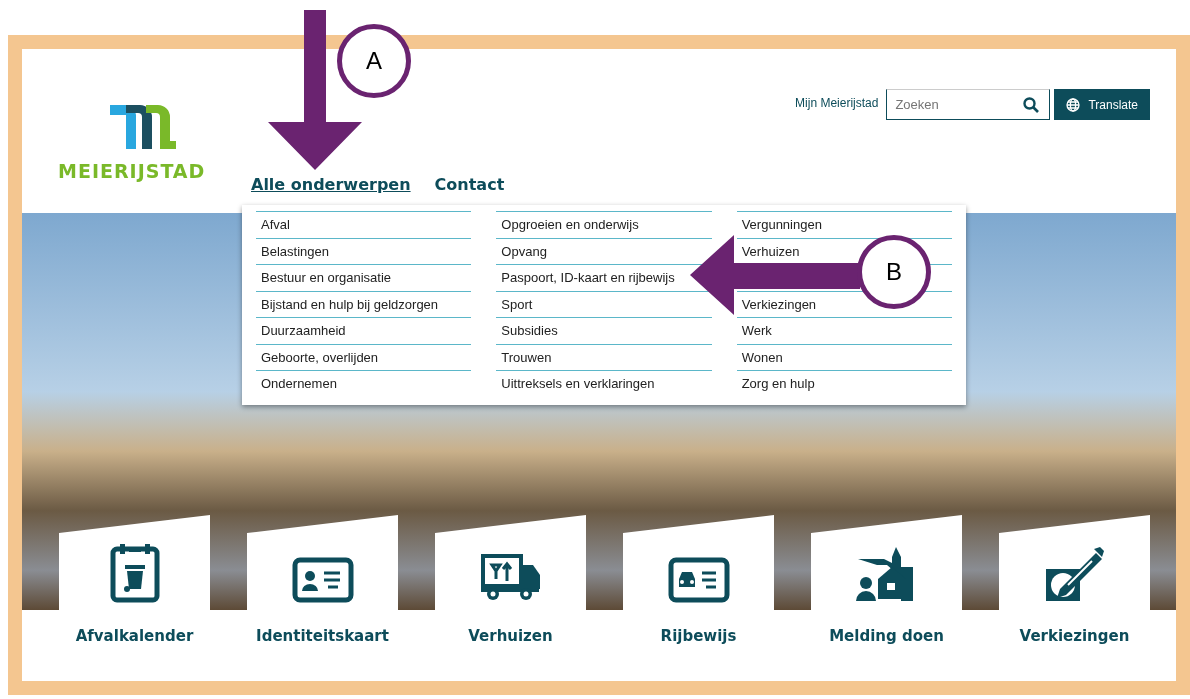 This screenshot has height=699, width=1190. What do you see at coordinates (299, 383) in the screenshot?
I see `menu-item: Ondernemen` at bounding box center [299, 383].